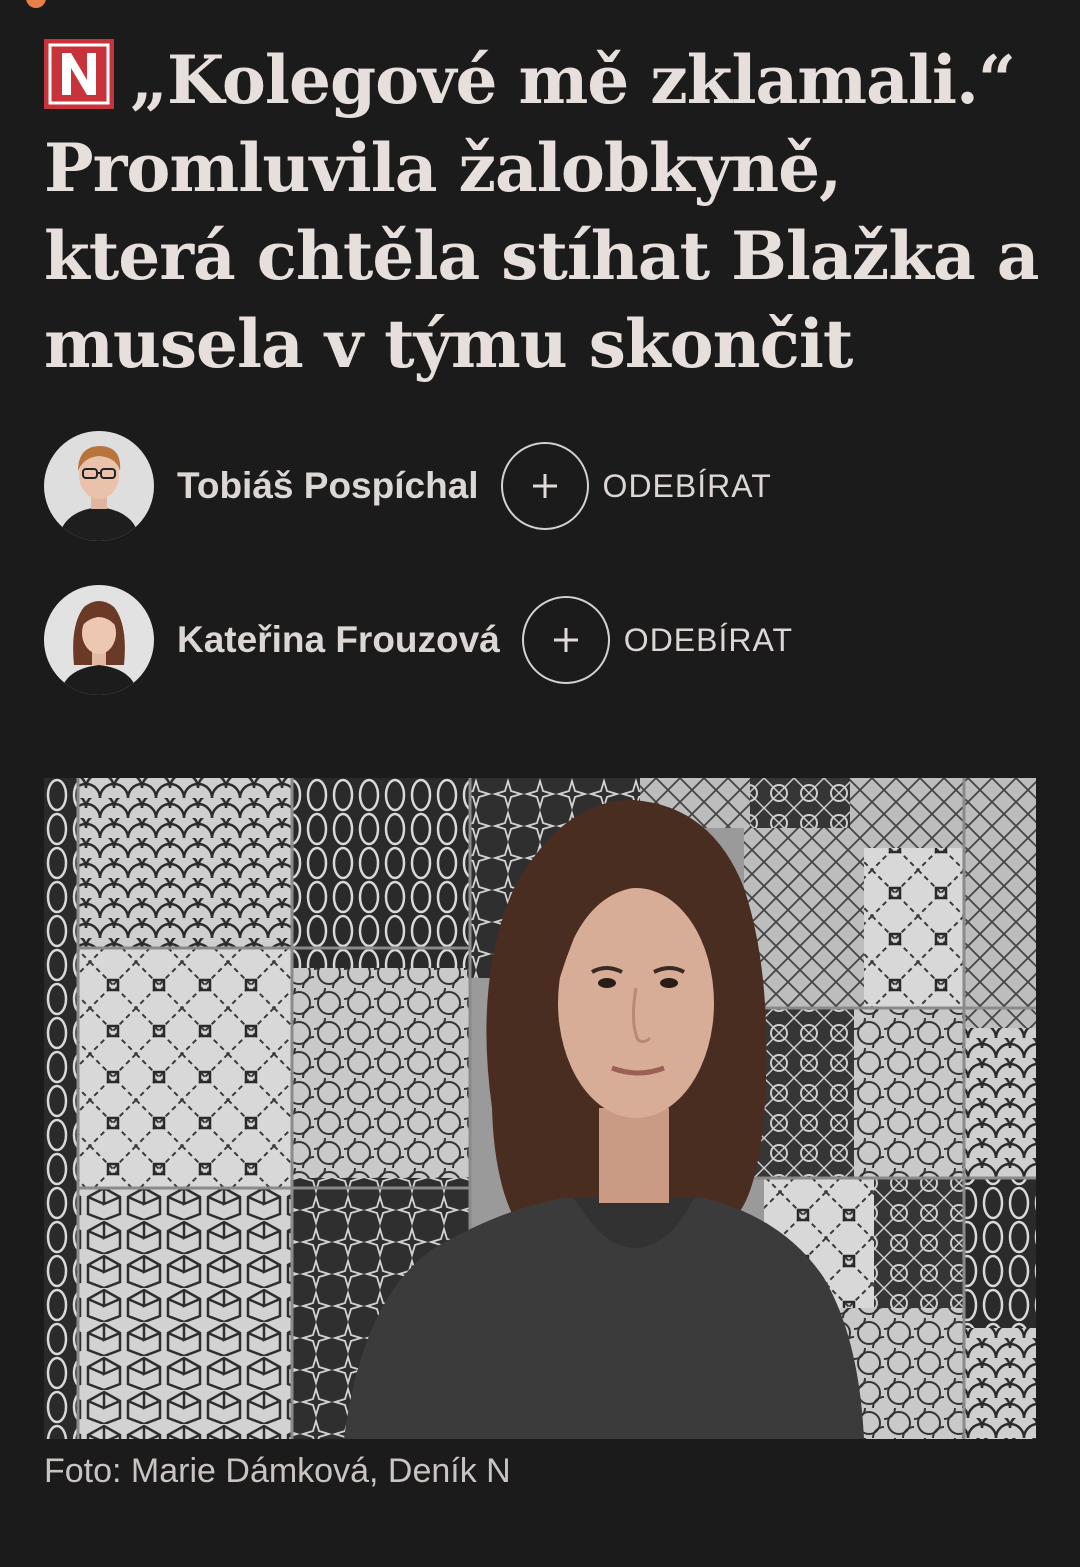 Image resolution: width=1080 pixels, height=1567 pixels. Describe the element at coordinates (79, 74) in the screenshot. I see `denik-n-logo` at that location.